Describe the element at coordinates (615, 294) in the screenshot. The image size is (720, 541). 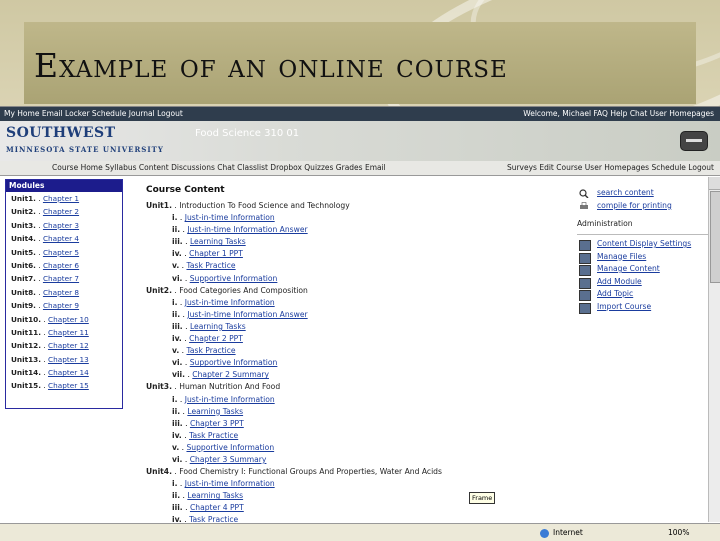
I see `admin-link: Add Topic` at that location.